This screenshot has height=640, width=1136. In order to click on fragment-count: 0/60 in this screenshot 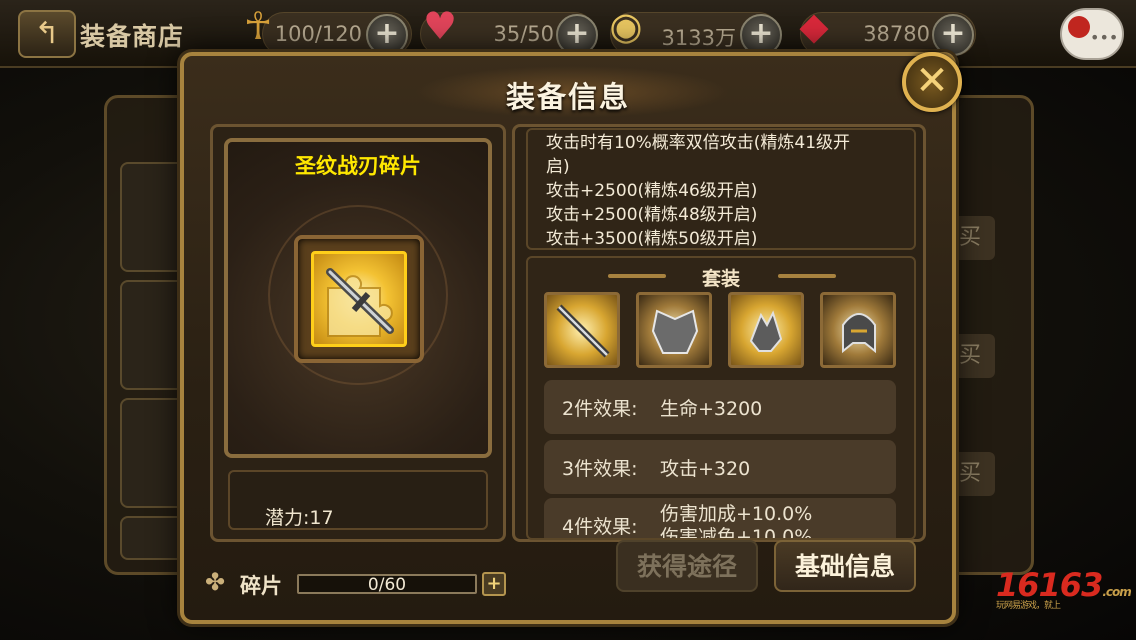, I will do `click(387, 585)`.